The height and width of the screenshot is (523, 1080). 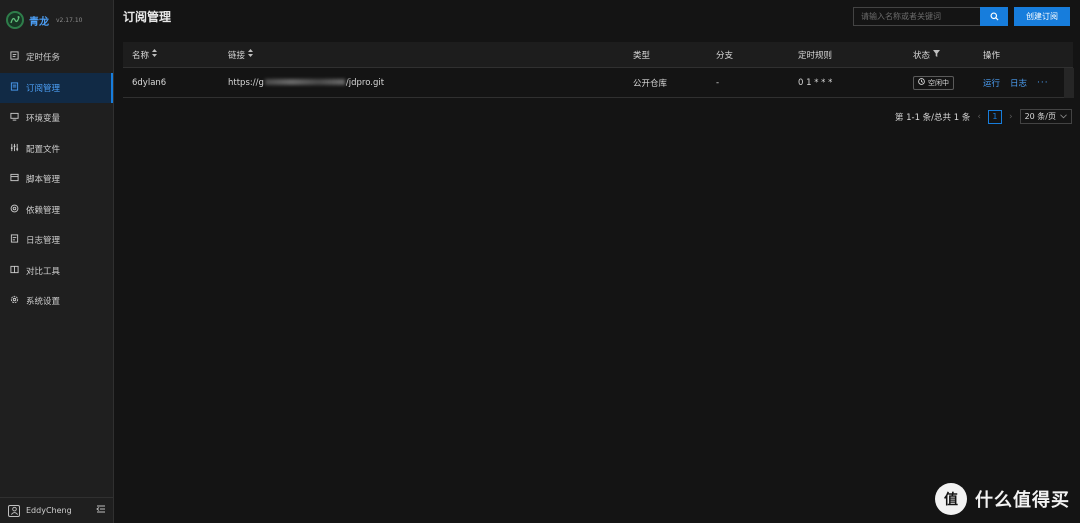 I want to click on column-header-link: 链接, so click(x=241, y=55).